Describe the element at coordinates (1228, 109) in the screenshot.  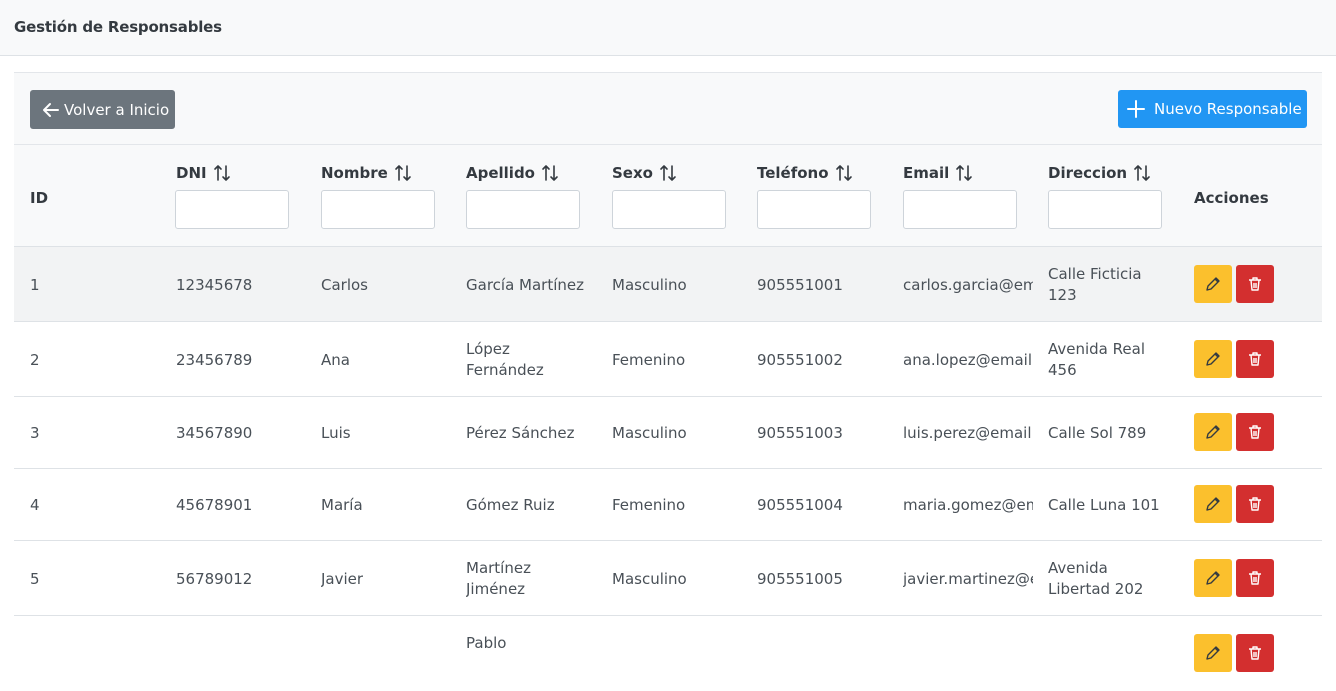
I see `new-button-label: Nuevo Responsable` at that location.